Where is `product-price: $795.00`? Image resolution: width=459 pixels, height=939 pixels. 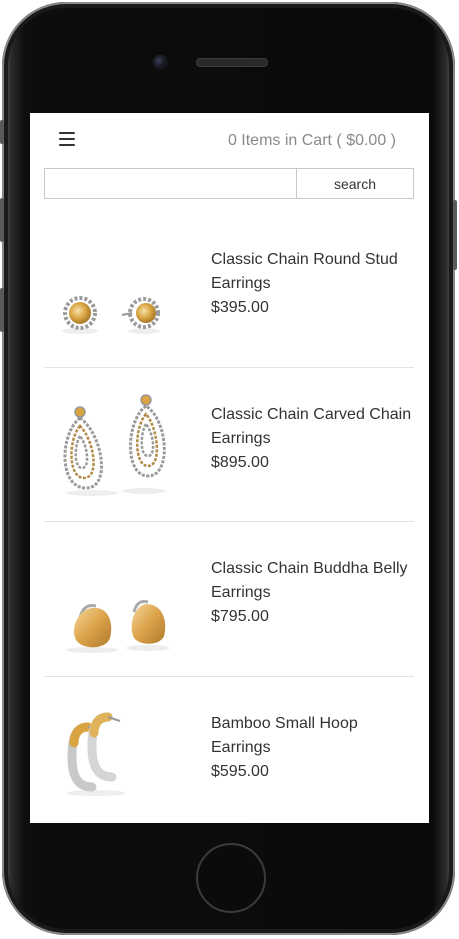 product-price: $795.00 is located at coordinates (240, 616).